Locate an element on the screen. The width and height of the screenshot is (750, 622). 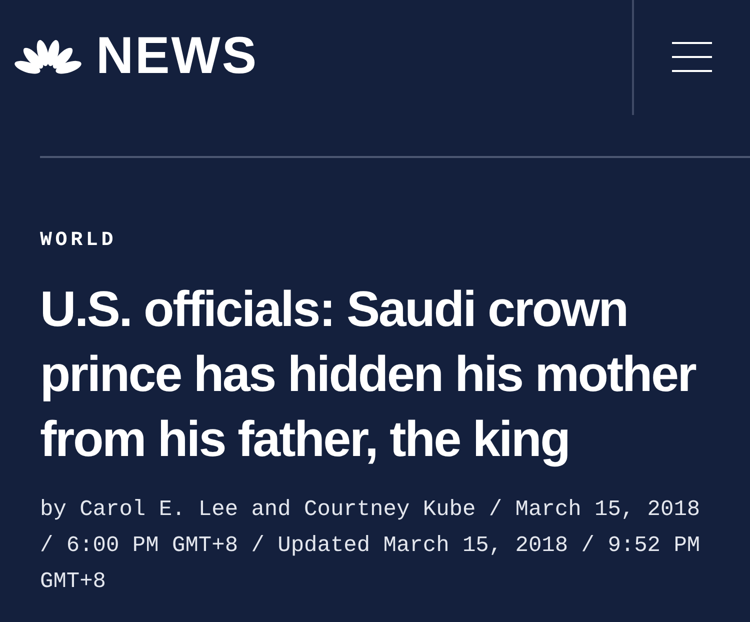
peacock-icon is located at coordinates (48, 56).